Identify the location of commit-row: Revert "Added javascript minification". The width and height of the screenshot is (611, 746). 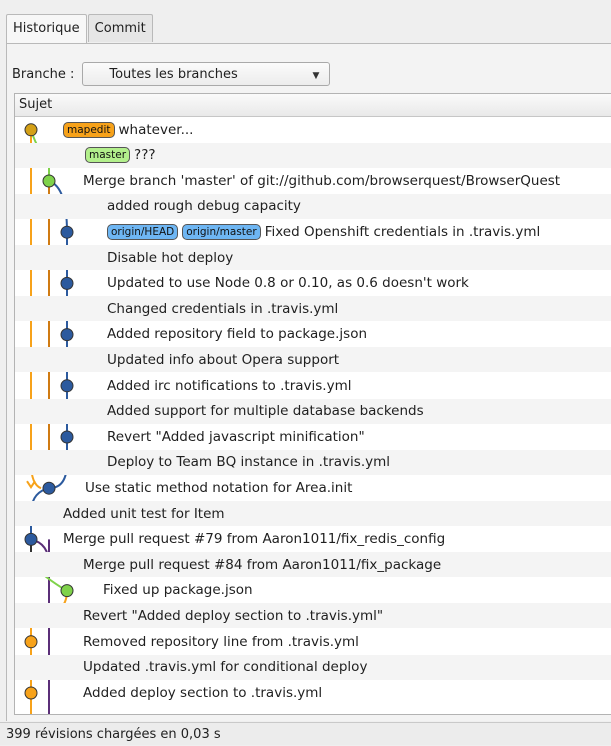
(313, 436).